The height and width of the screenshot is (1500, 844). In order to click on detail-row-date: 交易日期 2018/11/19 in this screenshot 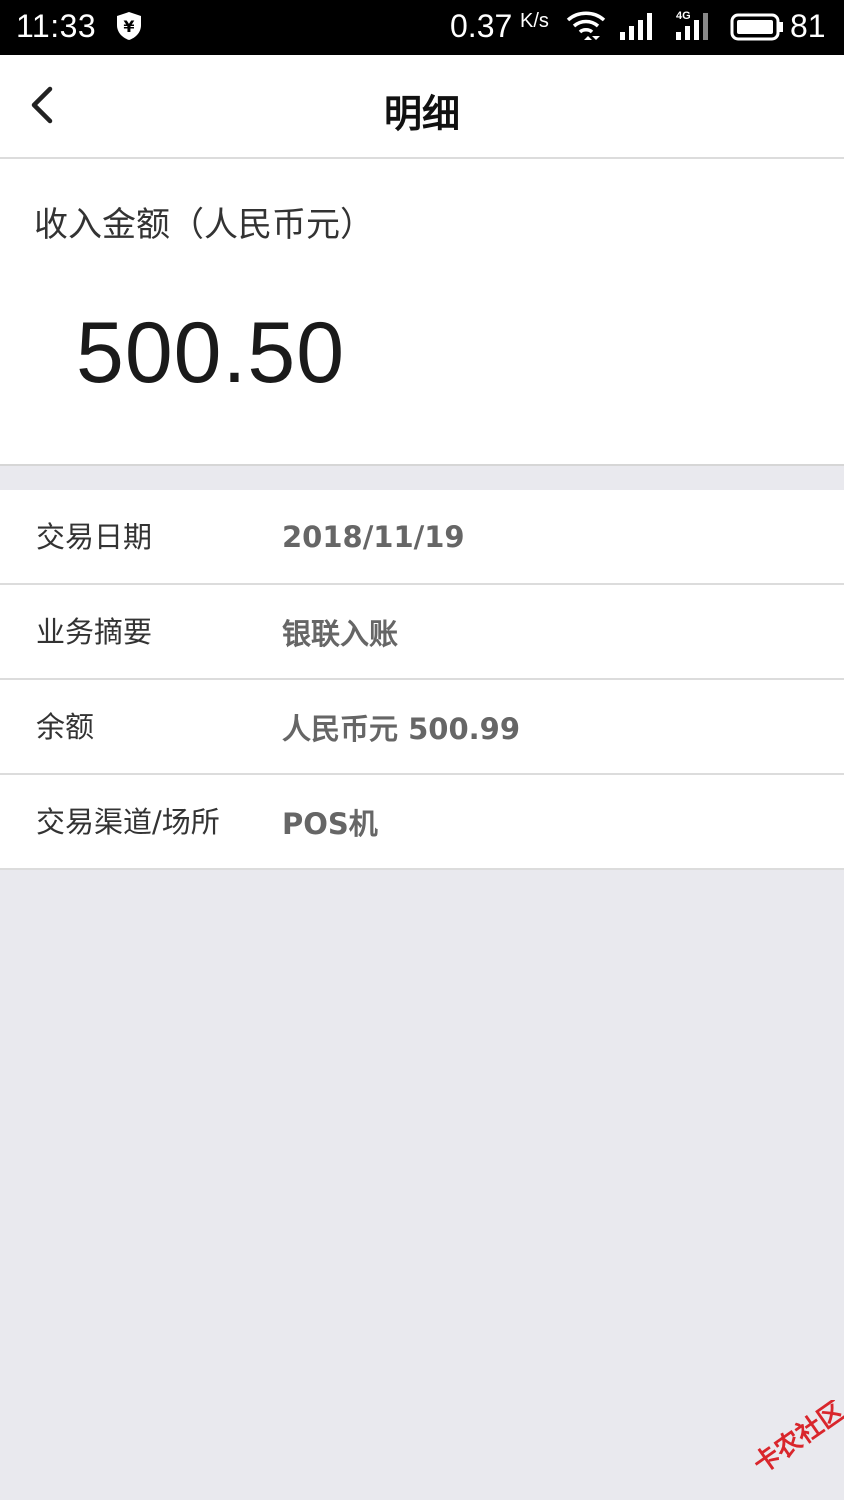, I will do `click(422, 537)`.